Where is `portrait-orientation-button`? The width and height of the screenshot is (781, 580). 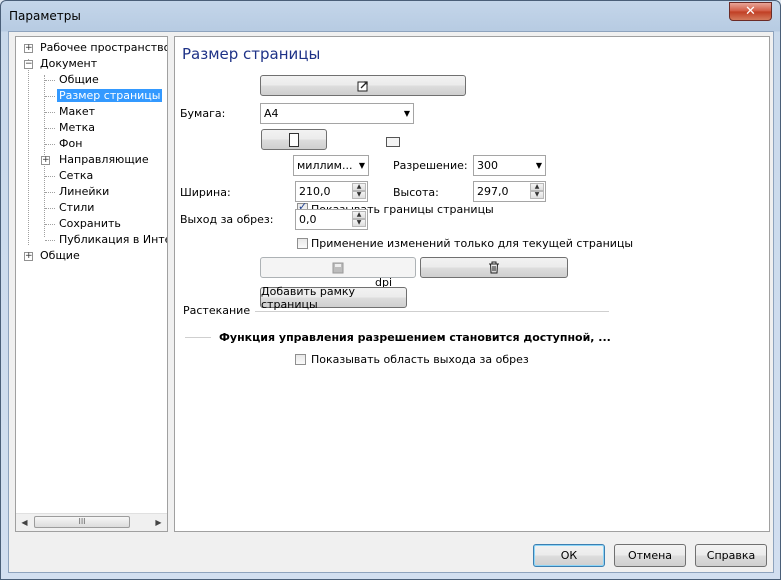 portrait-orientation-button is located at coordinates (294, 139).